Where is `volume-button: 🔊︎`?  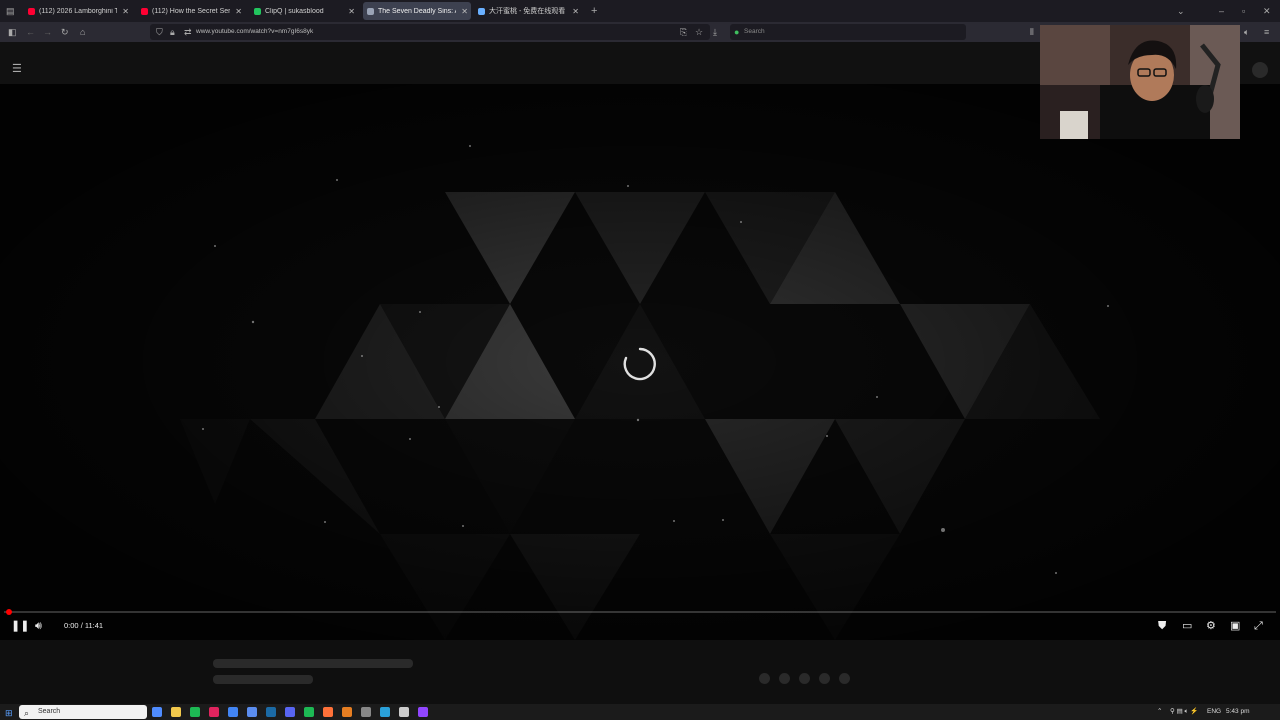
volume-button: 🔊︎ is located at coordinates (38, 626).